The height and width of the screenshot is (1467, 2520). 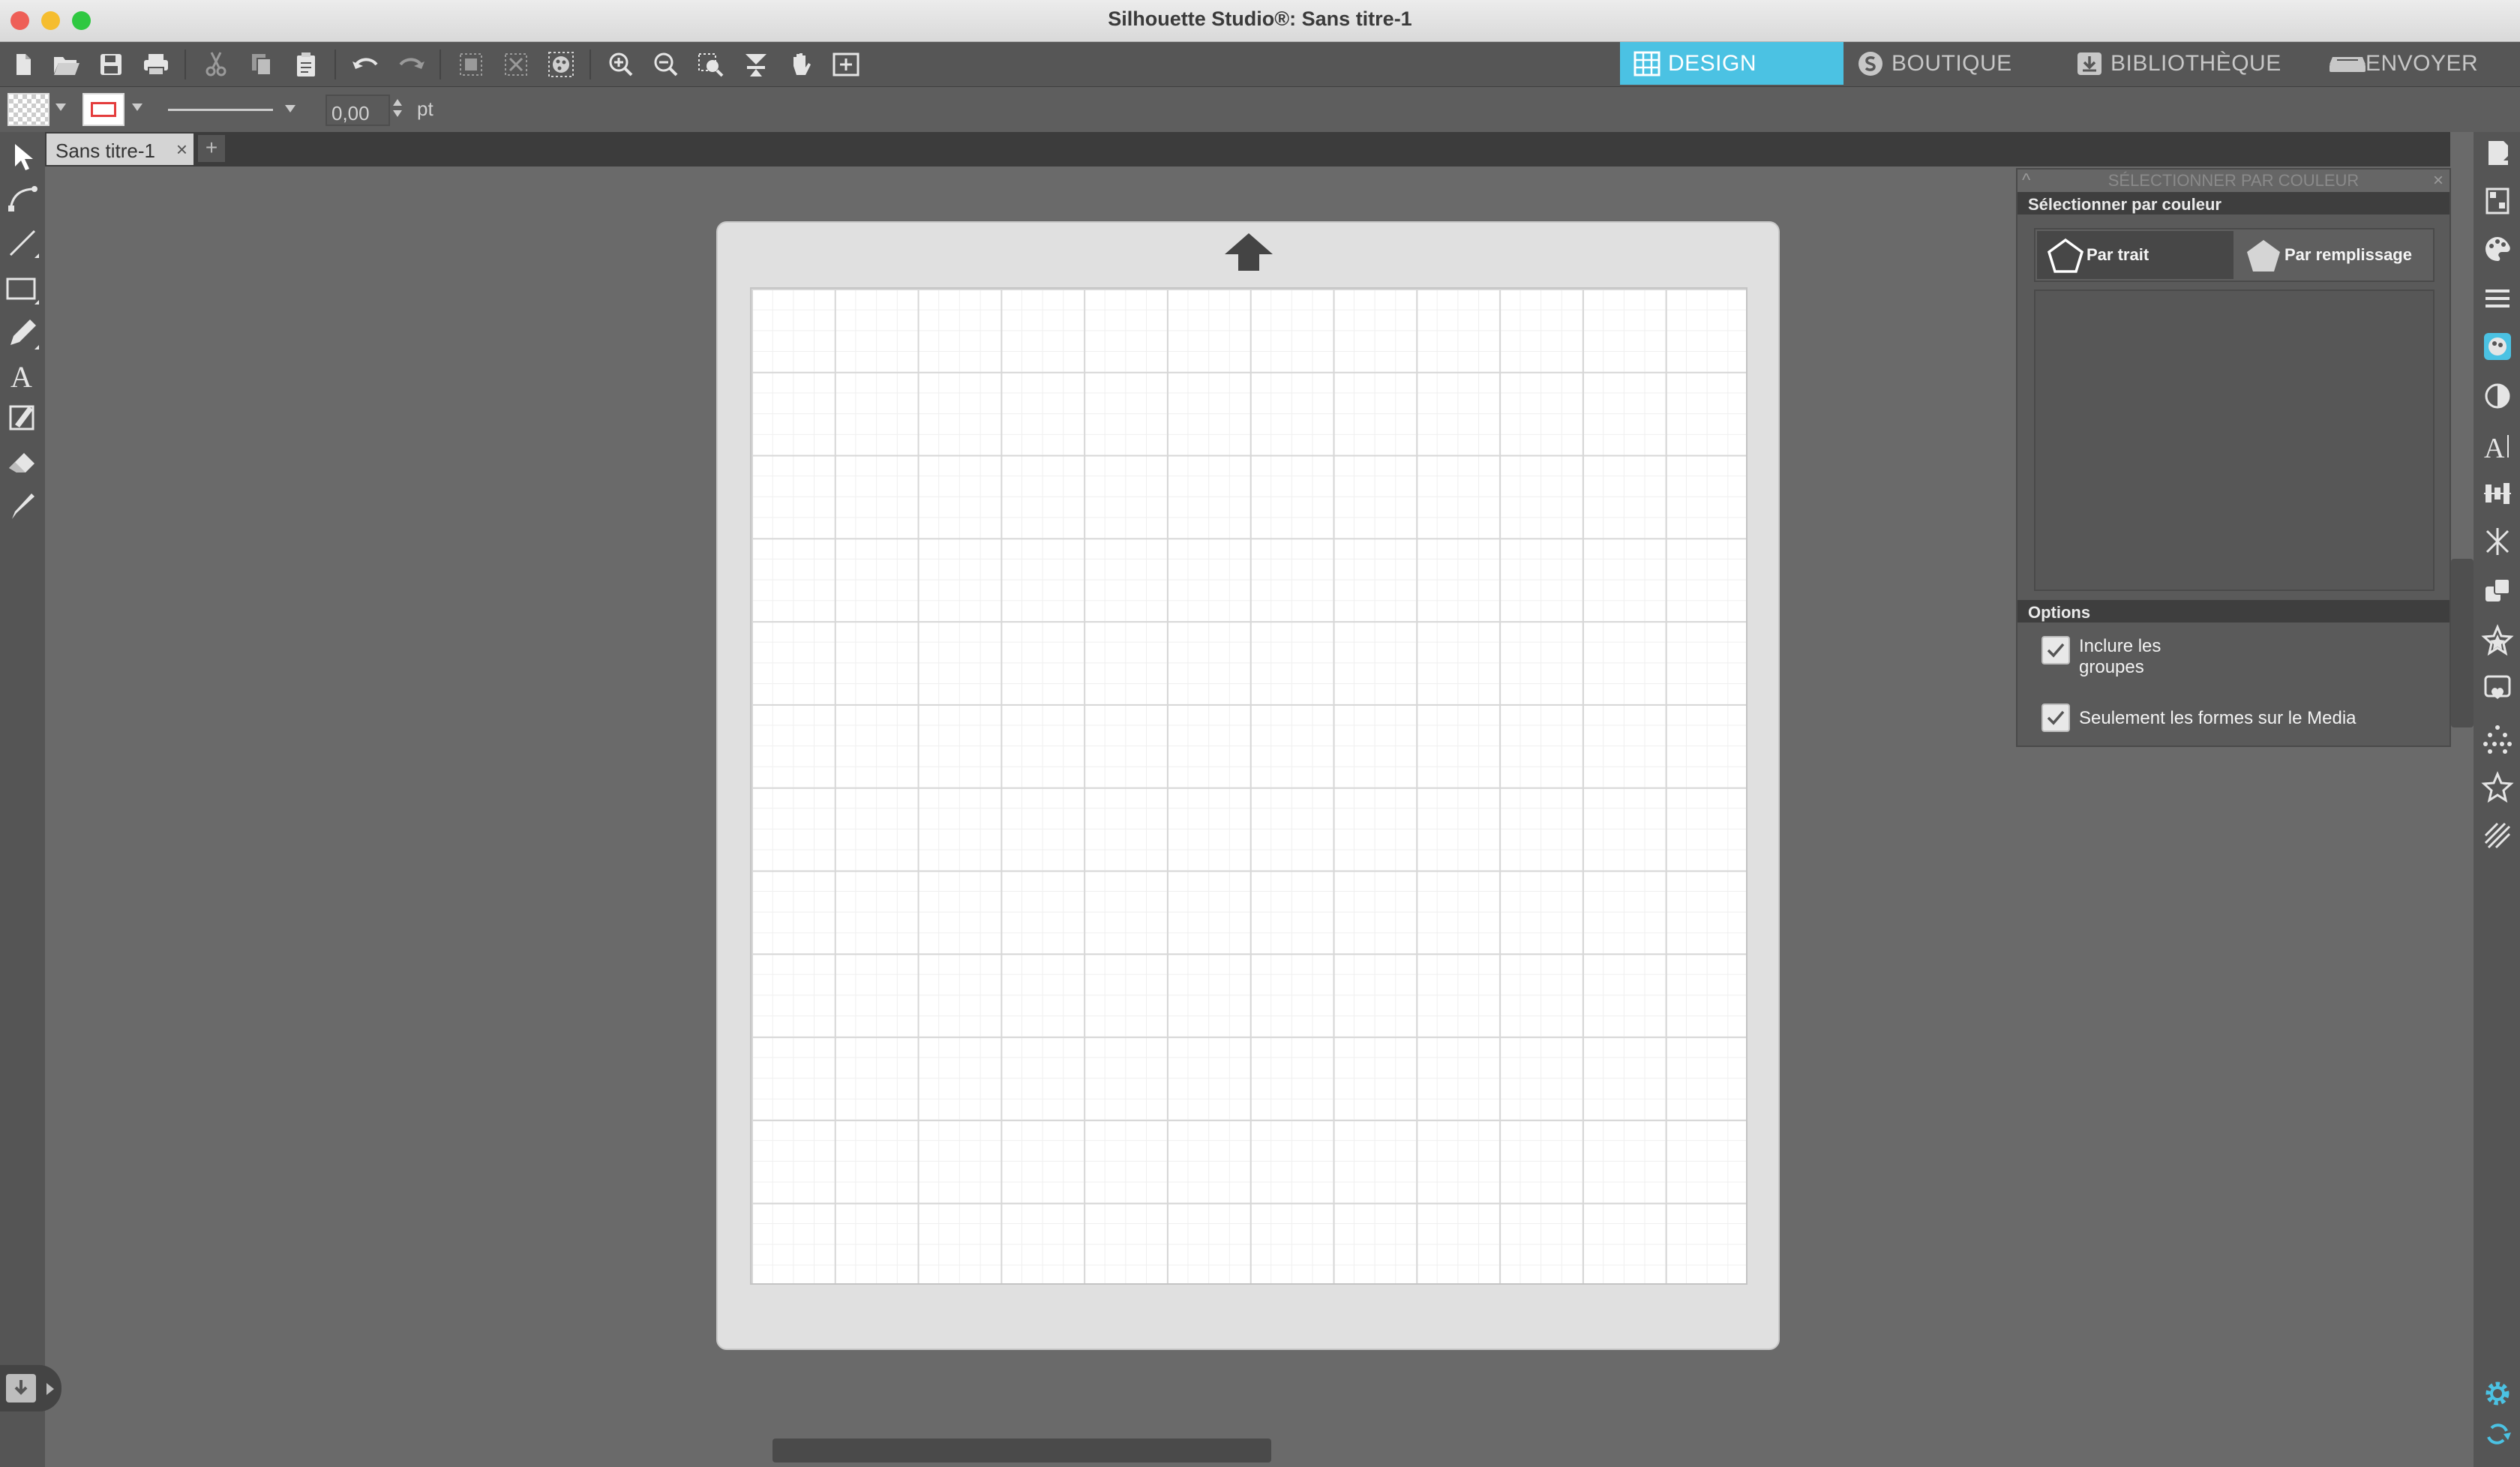 I want to click on redo-icon, so click(x=411, y=65).